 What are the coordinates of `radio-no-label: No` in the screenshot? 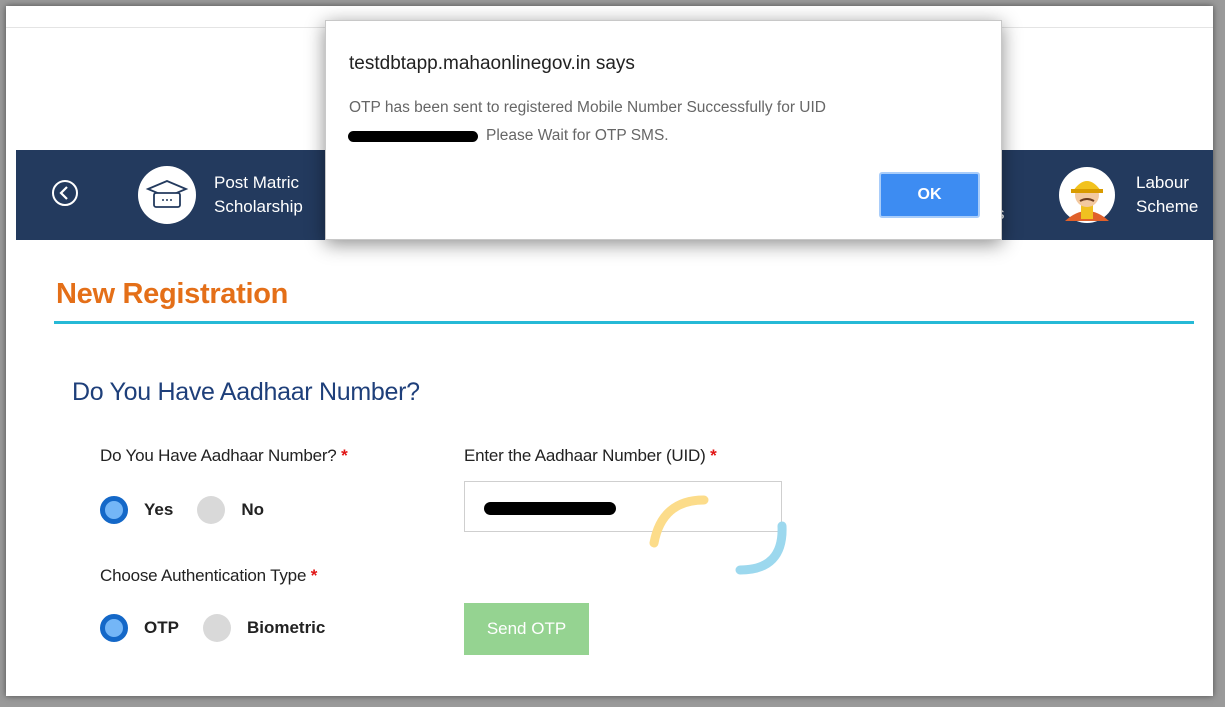 It's located at (252, 510).